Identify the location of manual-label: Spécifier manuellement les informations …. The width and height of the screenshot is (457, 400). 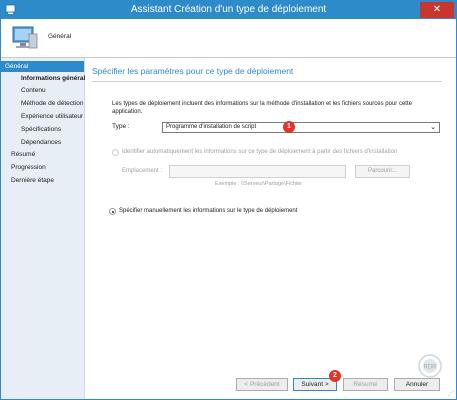
(208, 211).